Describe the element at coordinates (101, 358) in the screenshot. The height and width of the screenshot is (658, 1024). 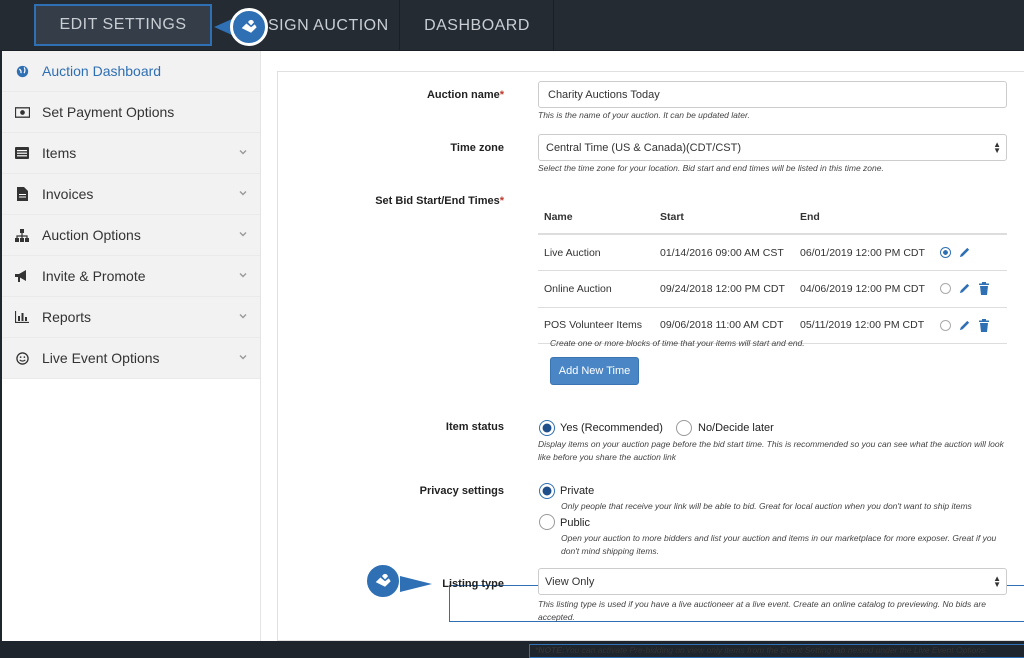
I see `sidebar-item-label: Live Event Options` at that location.